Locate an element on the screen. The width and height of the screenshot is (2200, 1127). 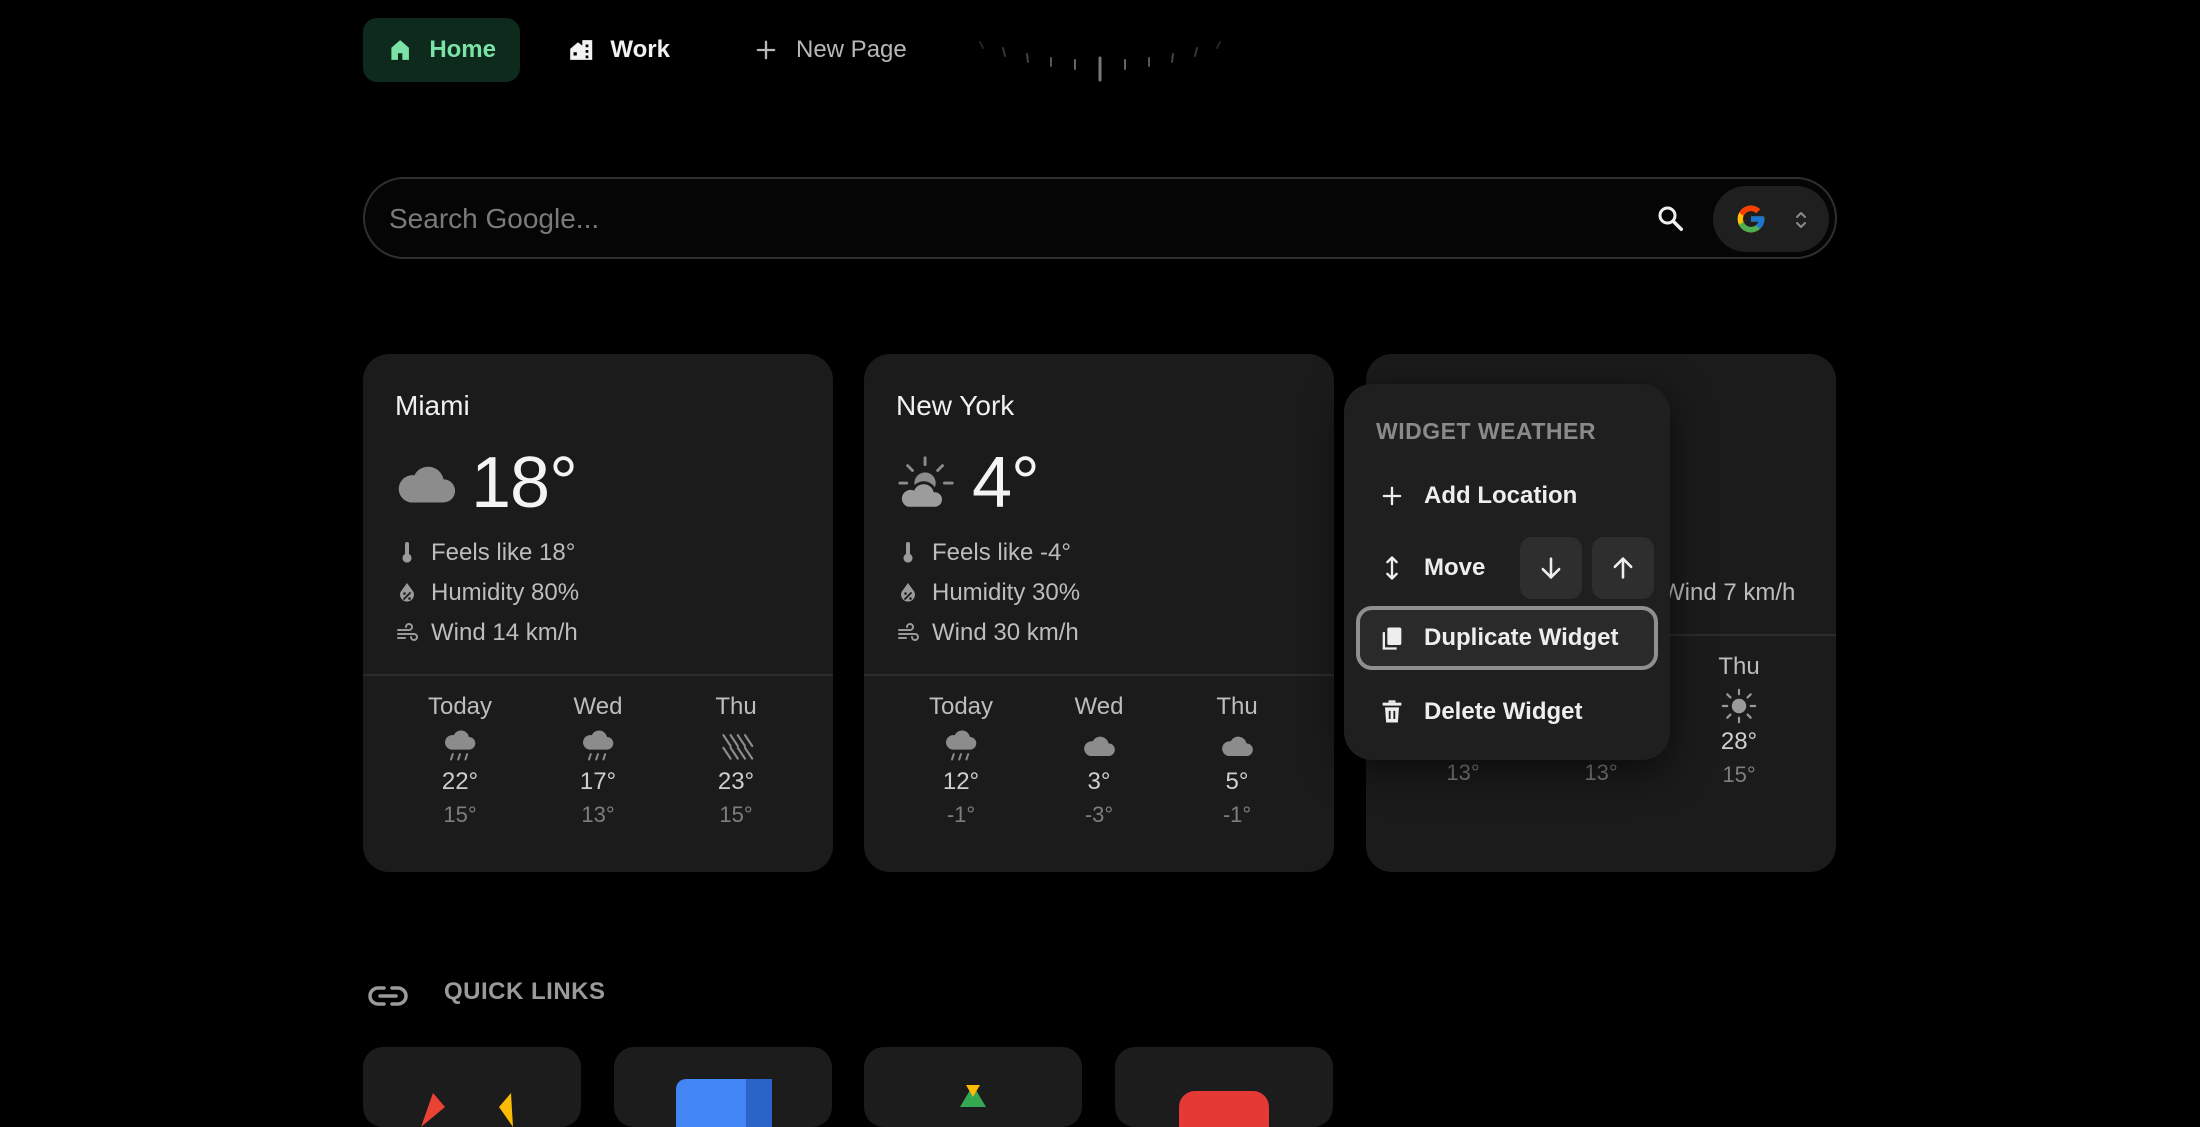
search-input is located at coordinates (1039, 219).